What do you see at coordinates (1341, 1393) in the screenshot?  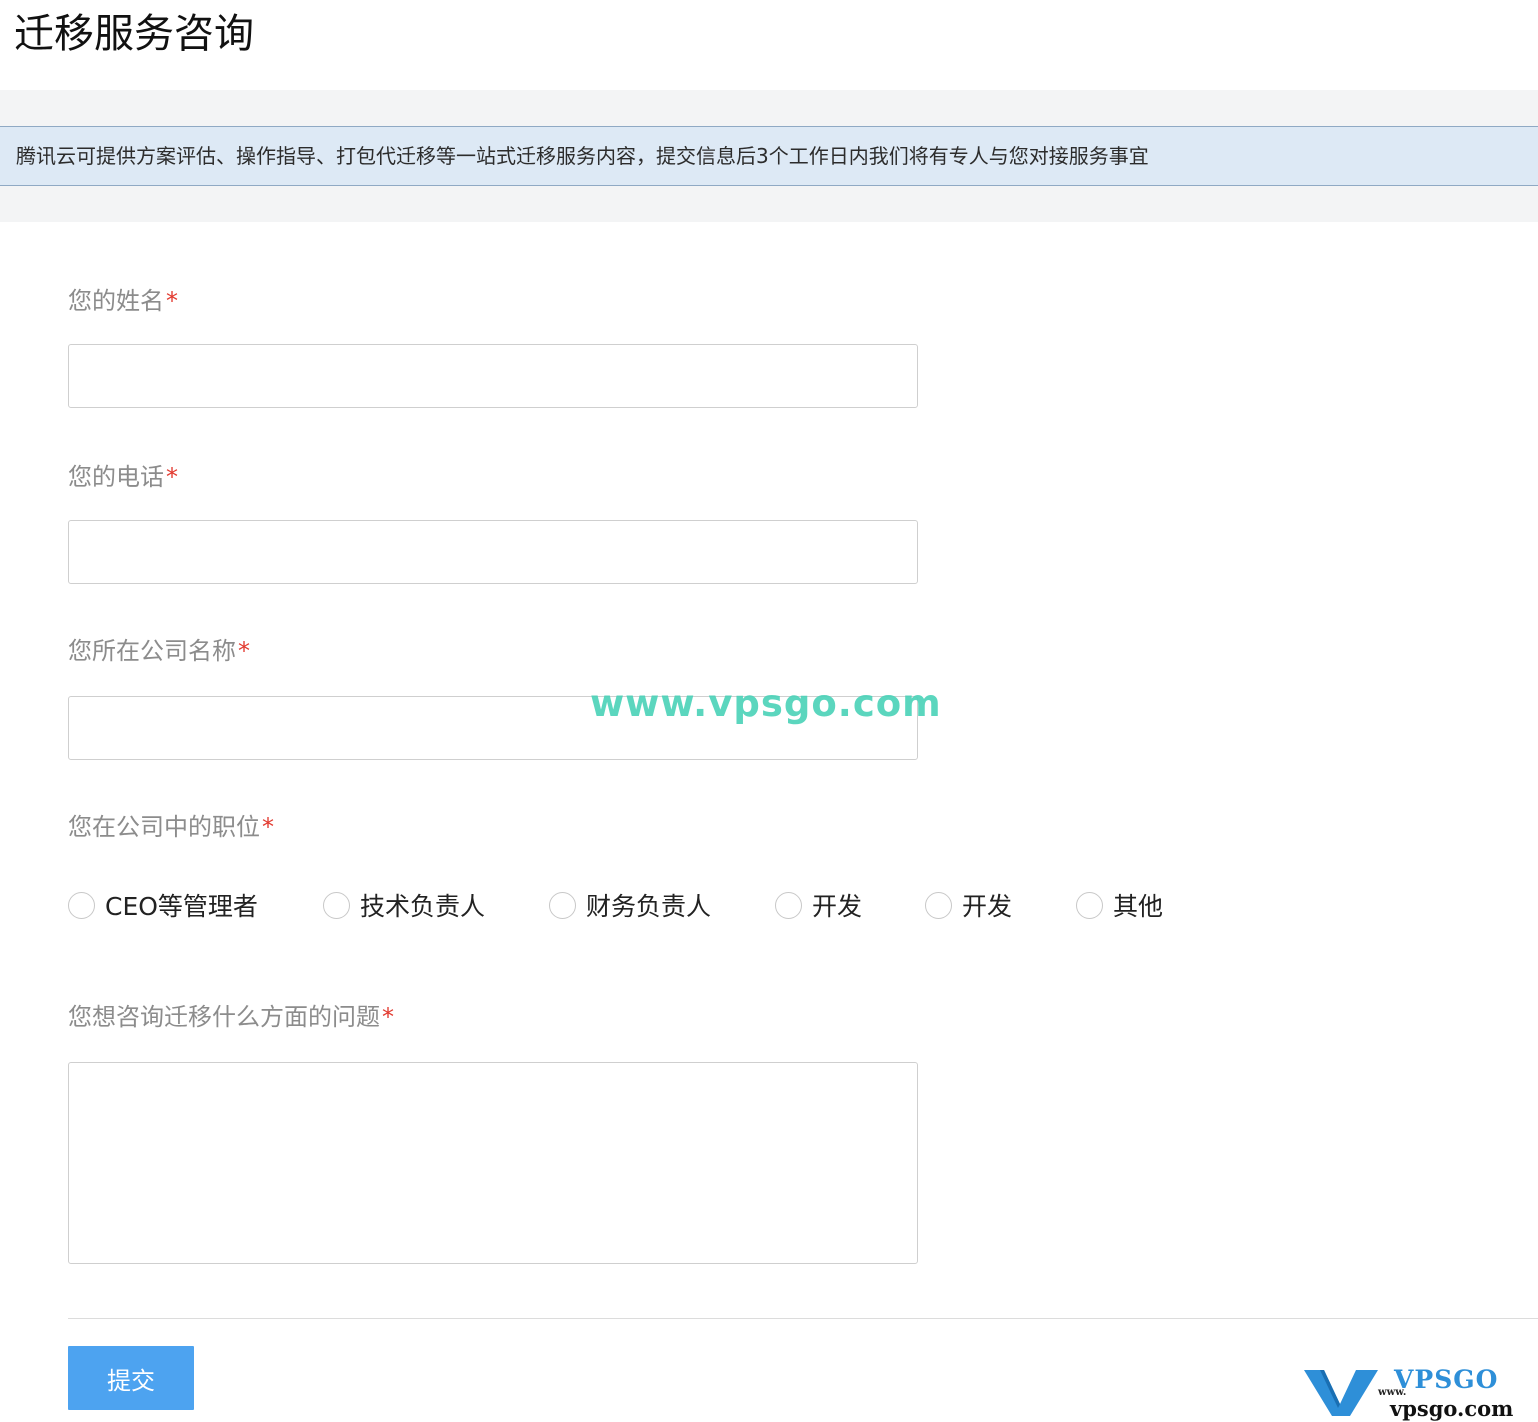 I see `logo-v-icon` at bounding box center [1341, 1393].